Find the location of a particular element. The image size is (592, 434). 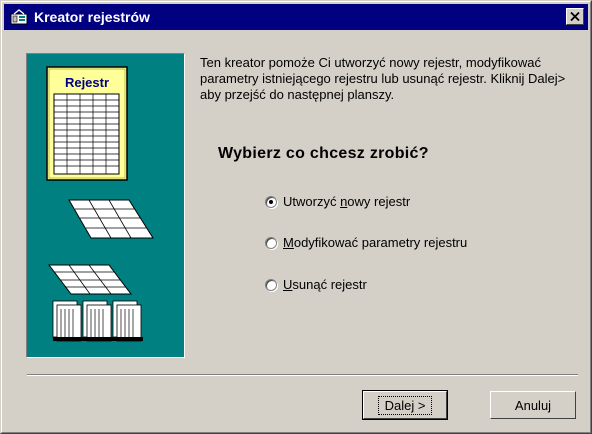

next-button-label: Dalej > is located at coordinates (405, 405).